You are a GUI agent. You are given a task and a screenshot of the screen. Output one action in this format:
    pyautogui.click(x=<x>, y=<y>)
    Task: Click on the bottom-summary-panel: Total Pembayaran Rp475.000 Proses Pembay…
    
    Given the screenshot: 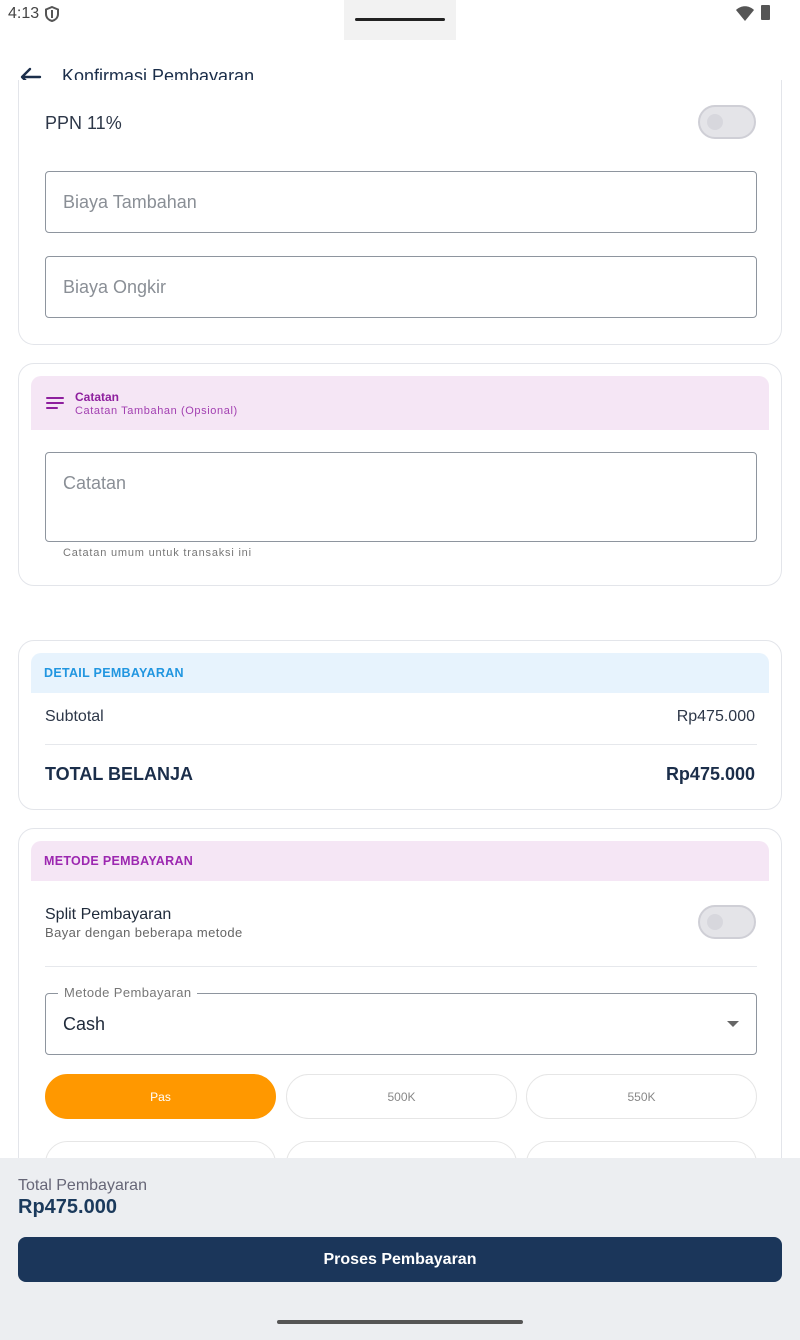 What is the action you would take?
    pyautogui.click(x=400, y=1249)
    